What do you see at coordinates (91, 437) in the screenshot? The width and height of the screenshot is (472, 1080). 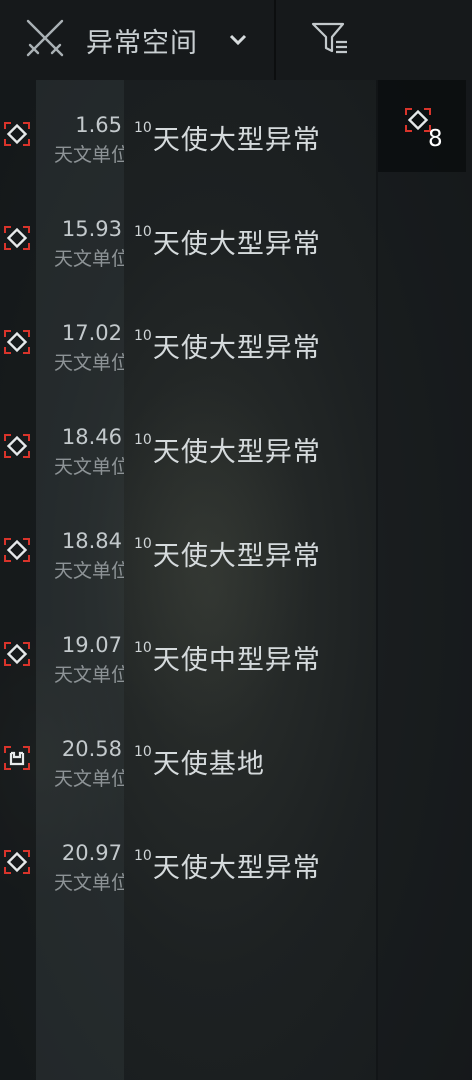 I see `distance-value: 18.46` at bounding box center [91, 437].